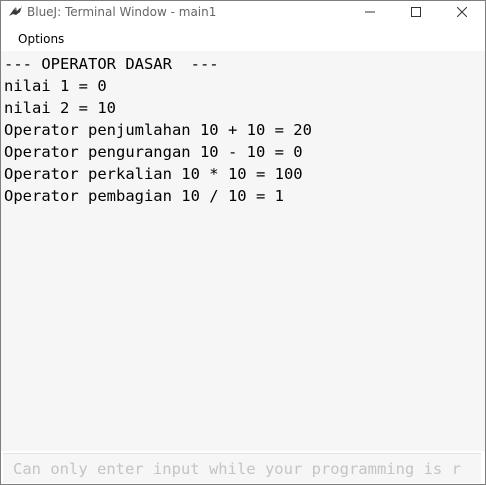 The image size is (486, 485). What do you see at coordinates (16, 12) in the screenshot?
I see `bluej-bird-icon` at bounding box center [16, 12].